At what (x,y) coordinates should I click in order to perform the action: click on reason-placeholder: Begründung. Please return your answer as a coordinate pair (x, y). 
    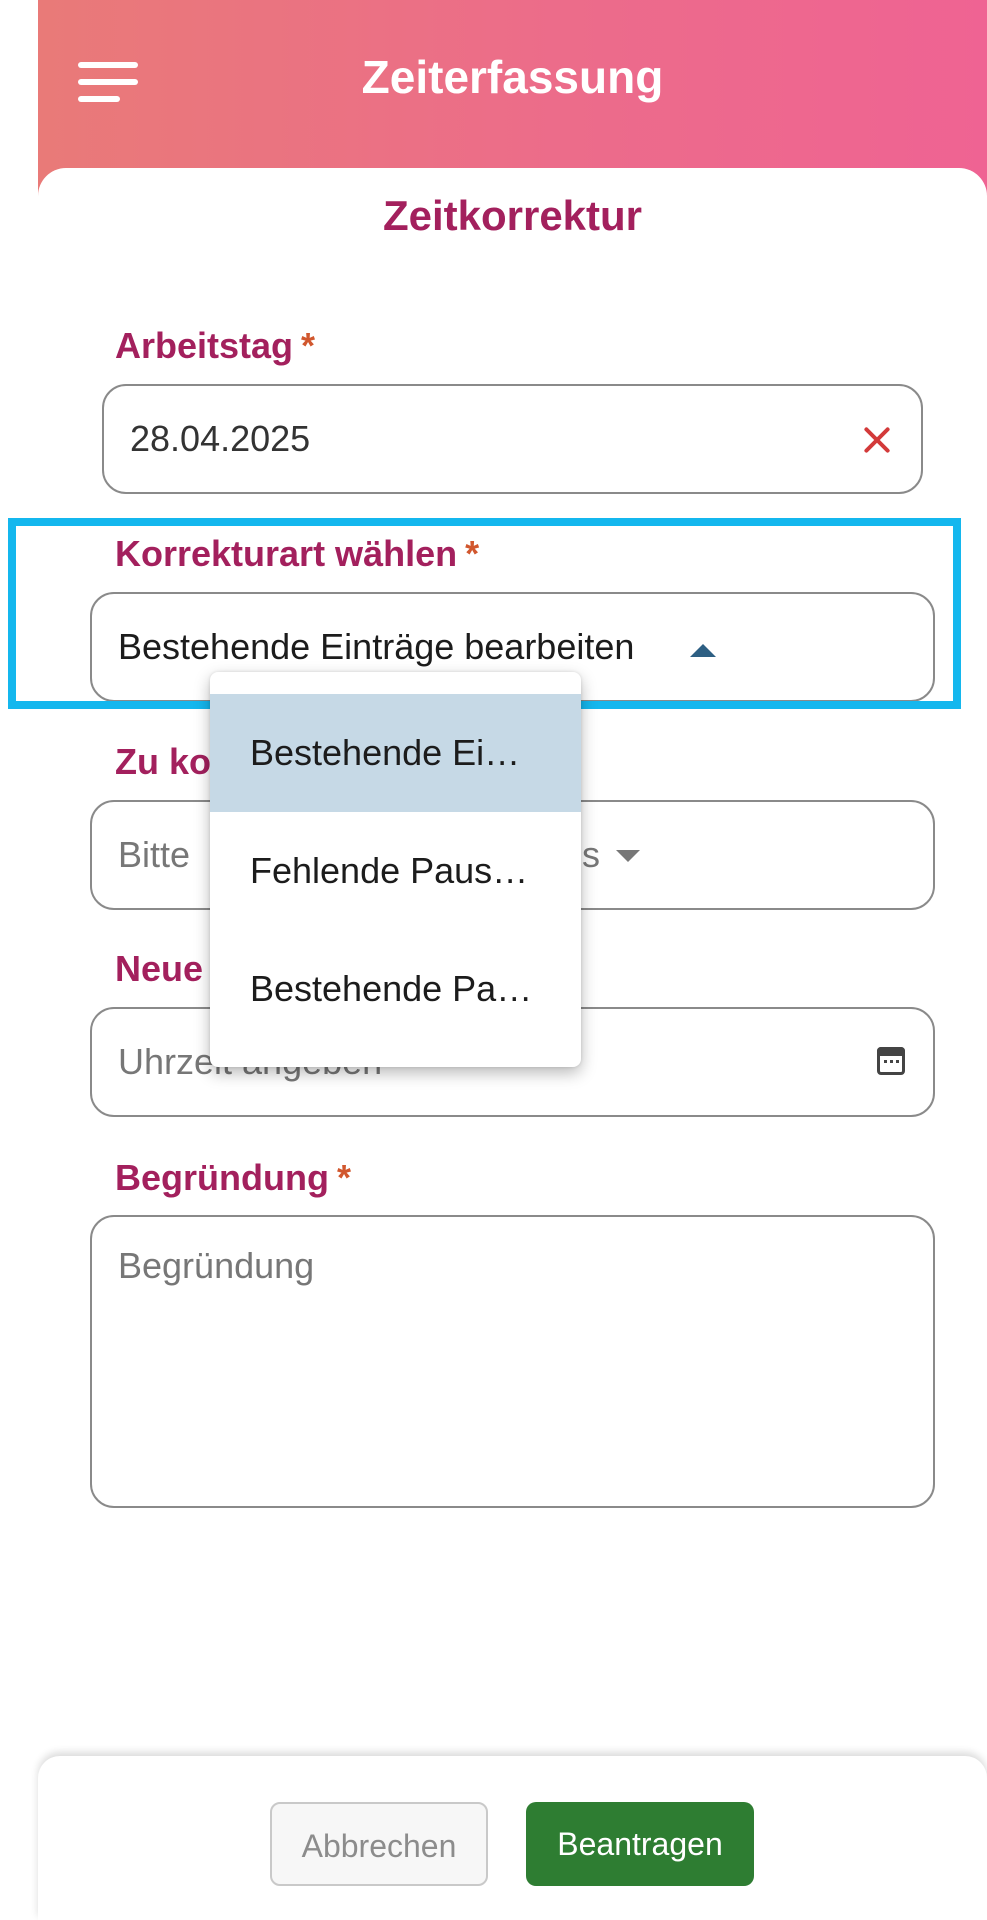
    Looking at the image, I should click on (216, 1265).